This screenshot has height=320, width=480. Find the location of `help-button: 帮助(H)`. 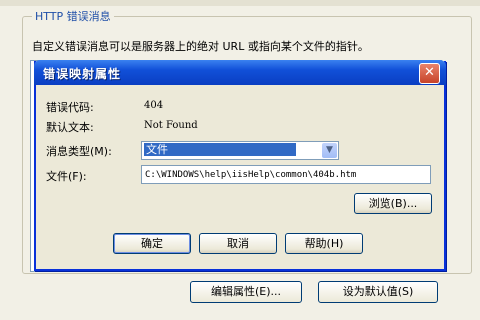

help-button: 帮助(H) is located at coordinates (324, 243).